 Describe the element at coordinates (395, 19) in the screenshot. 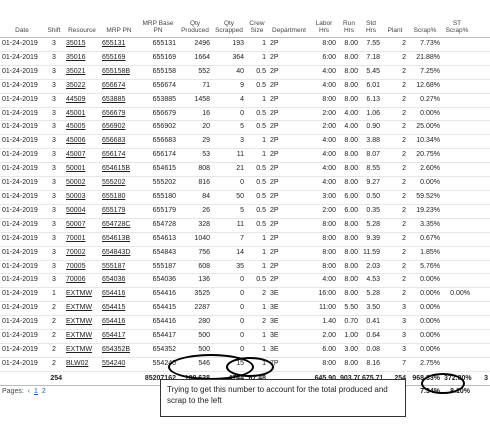

I see `column-header-plant: Plant` at that location.